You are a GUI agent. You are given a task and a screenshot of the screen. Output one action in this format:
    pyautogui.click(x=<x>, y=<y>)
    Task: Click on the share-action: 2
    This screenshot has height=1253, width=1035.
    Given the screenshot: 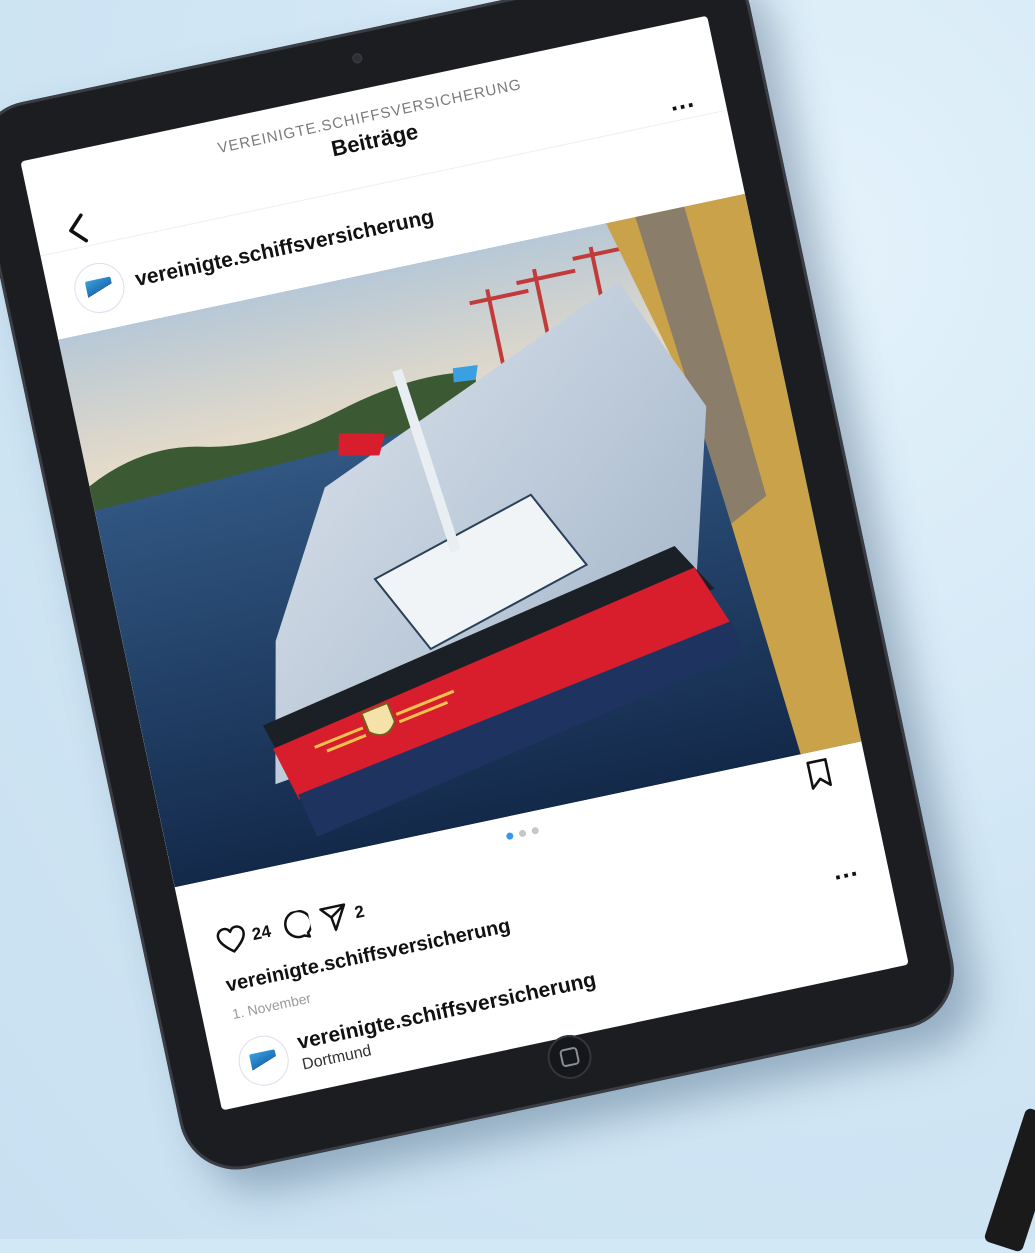 What is the action you would take?
    pyautogui.click(x=342, y=916)
    